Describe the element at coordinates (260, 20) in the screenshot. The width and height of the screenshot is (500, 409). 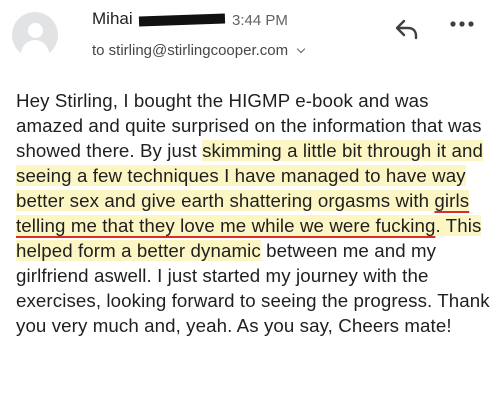
I see `email-time: 3:44 PM` at that location.